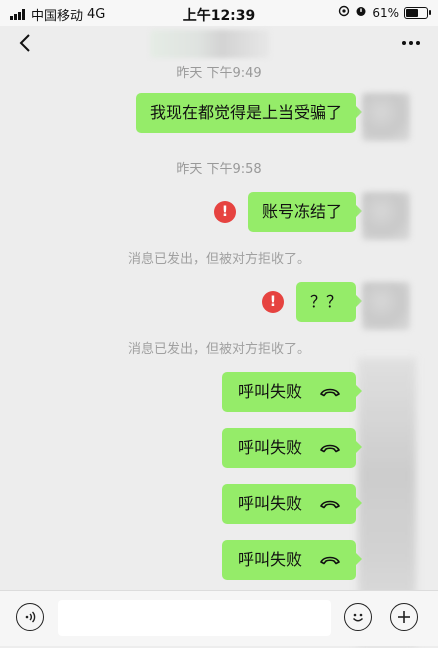 This screenshot has width=438, height=648. I want to click on voice-icon, so click(30, 617).